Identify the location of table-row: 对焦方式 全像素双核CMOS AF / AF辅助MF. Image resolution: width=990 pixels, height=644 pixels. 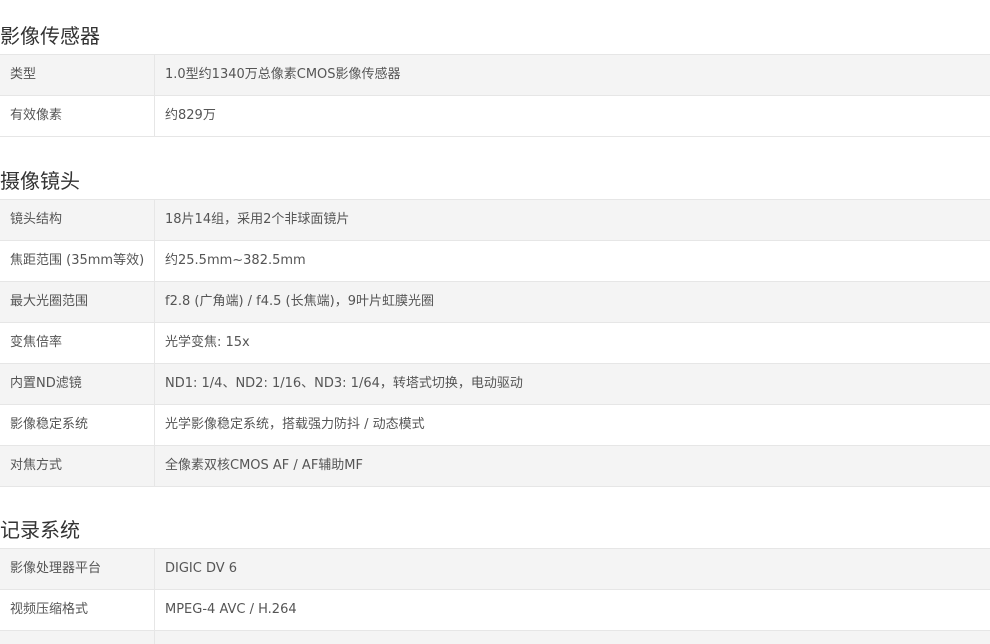
(495, 466).